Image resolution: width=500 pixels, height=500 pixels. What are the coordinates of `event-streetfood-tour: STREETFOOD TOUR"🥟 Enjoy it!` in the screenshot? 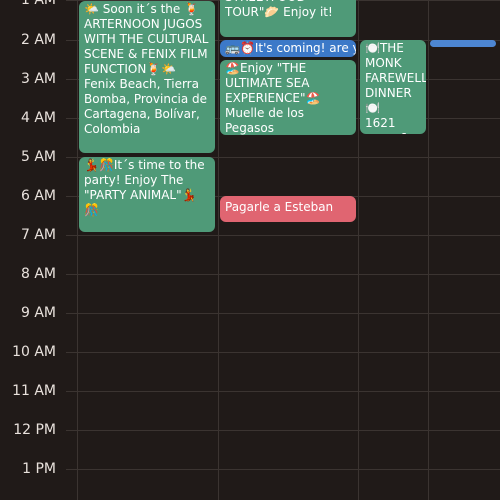 It's located at (288, 18).